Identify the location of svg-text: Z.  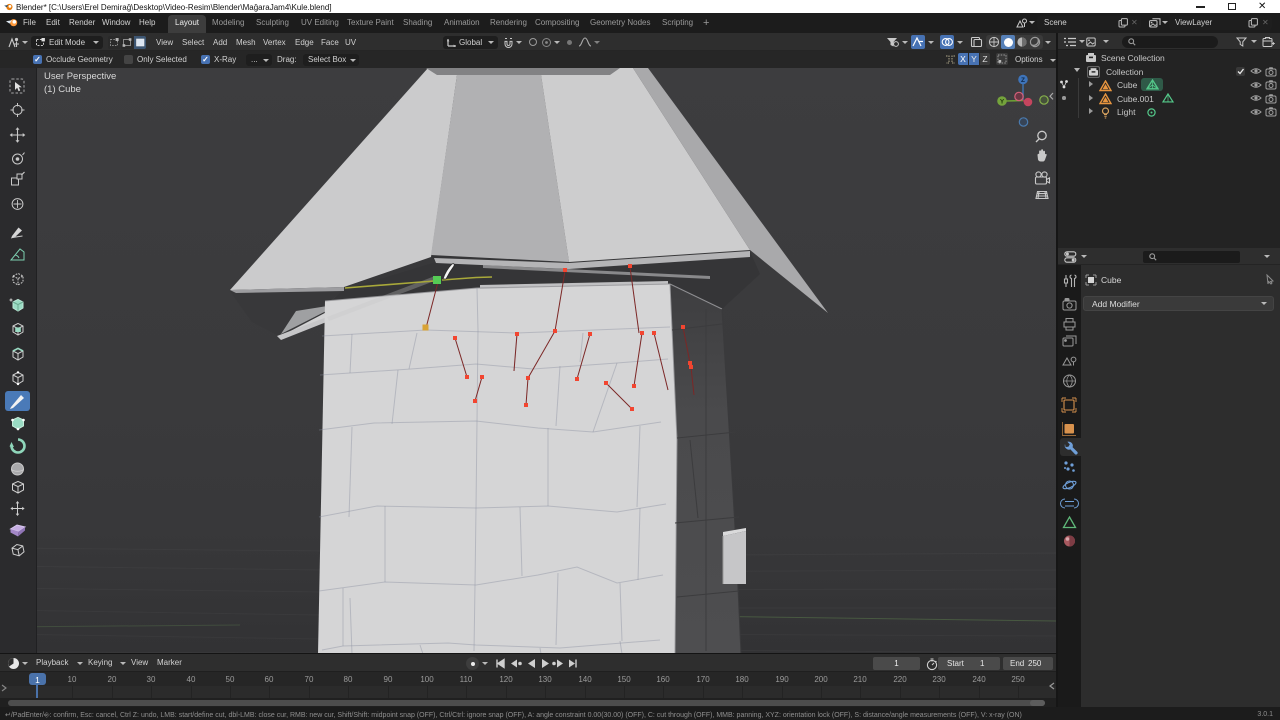
(1023, 80).